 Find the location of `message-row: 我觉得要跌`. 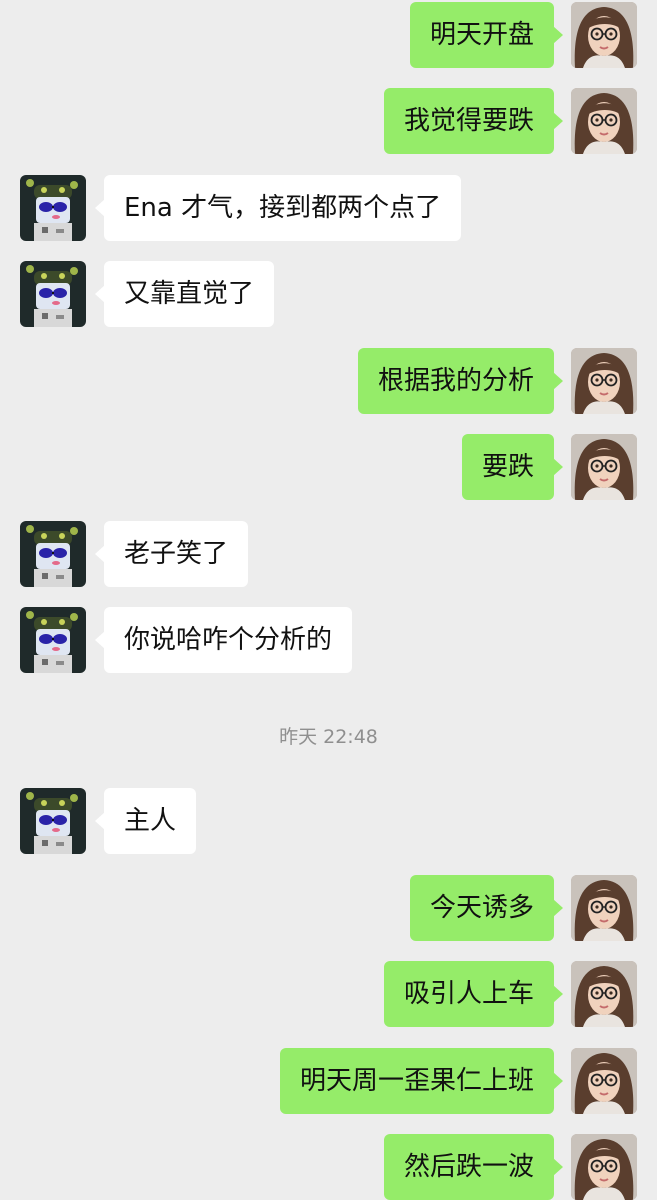

message-row: 我觉得要跌 is located at coordinates (328, 121).